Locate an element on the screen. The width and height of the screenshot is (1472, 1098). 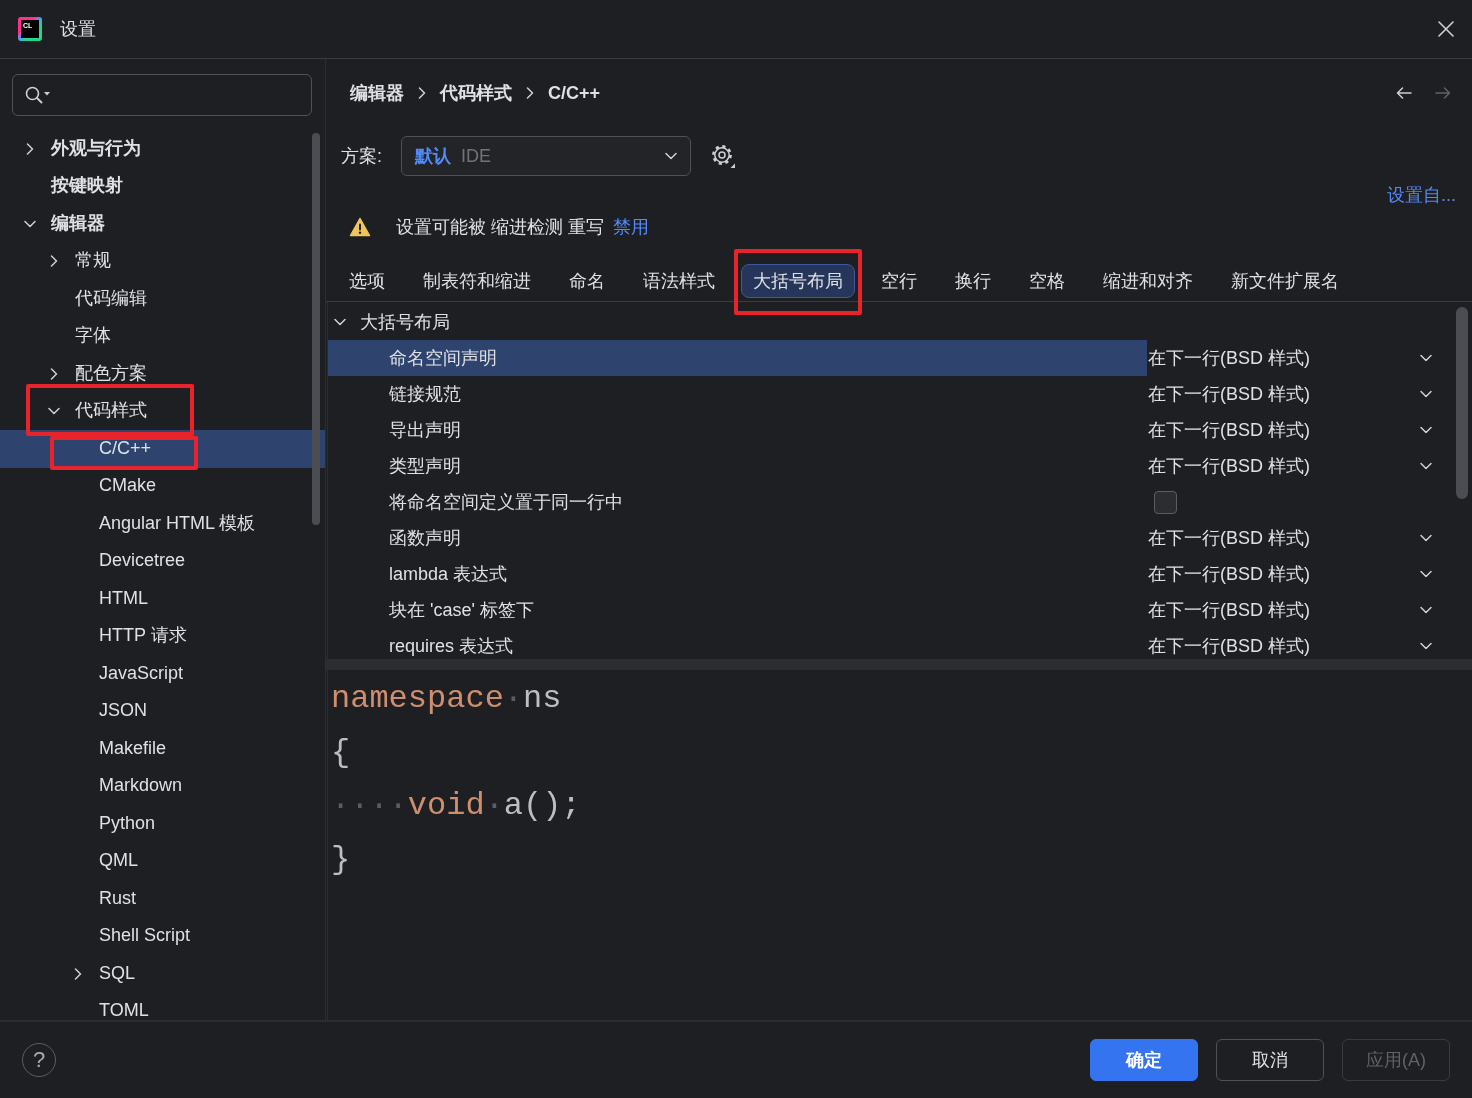
tab: 空行 is located at coordinates (899, 281).